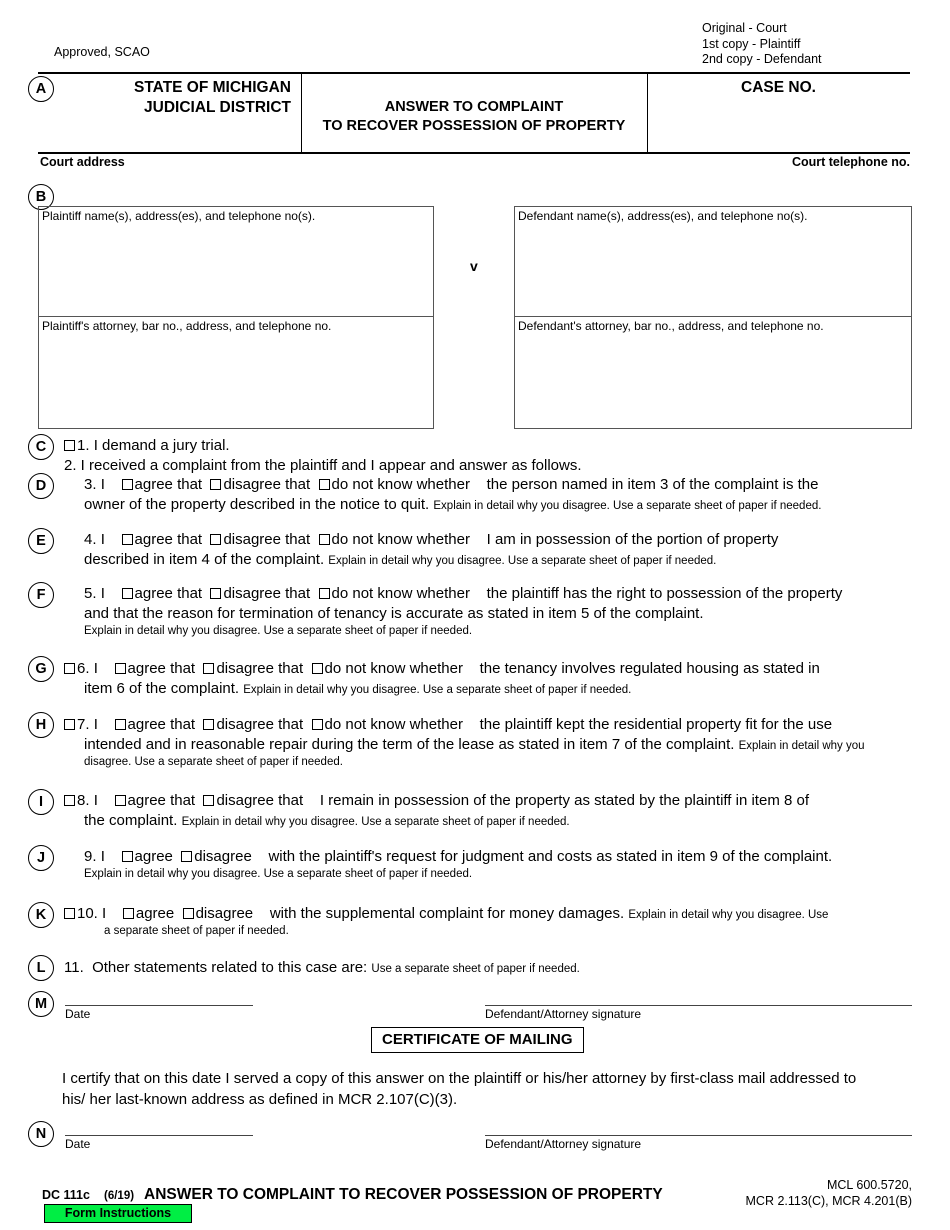 This screenshot has height=1230, width=950. What do you see at coordinates (209, 800) in the screenshot?
I see `item-8-disagree-checkbox` at bounding box center [209, 800].